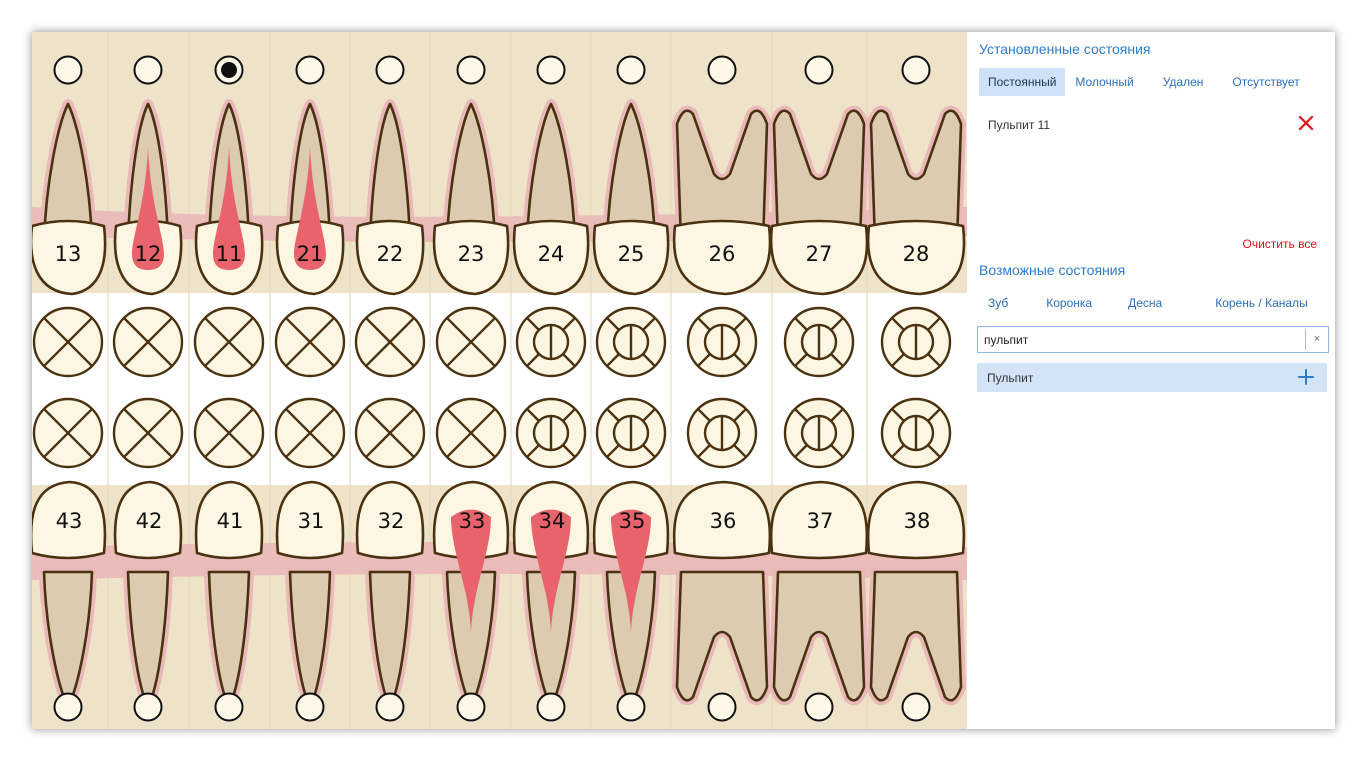  I want to click on tooth-number: 41, so click(230, 521).